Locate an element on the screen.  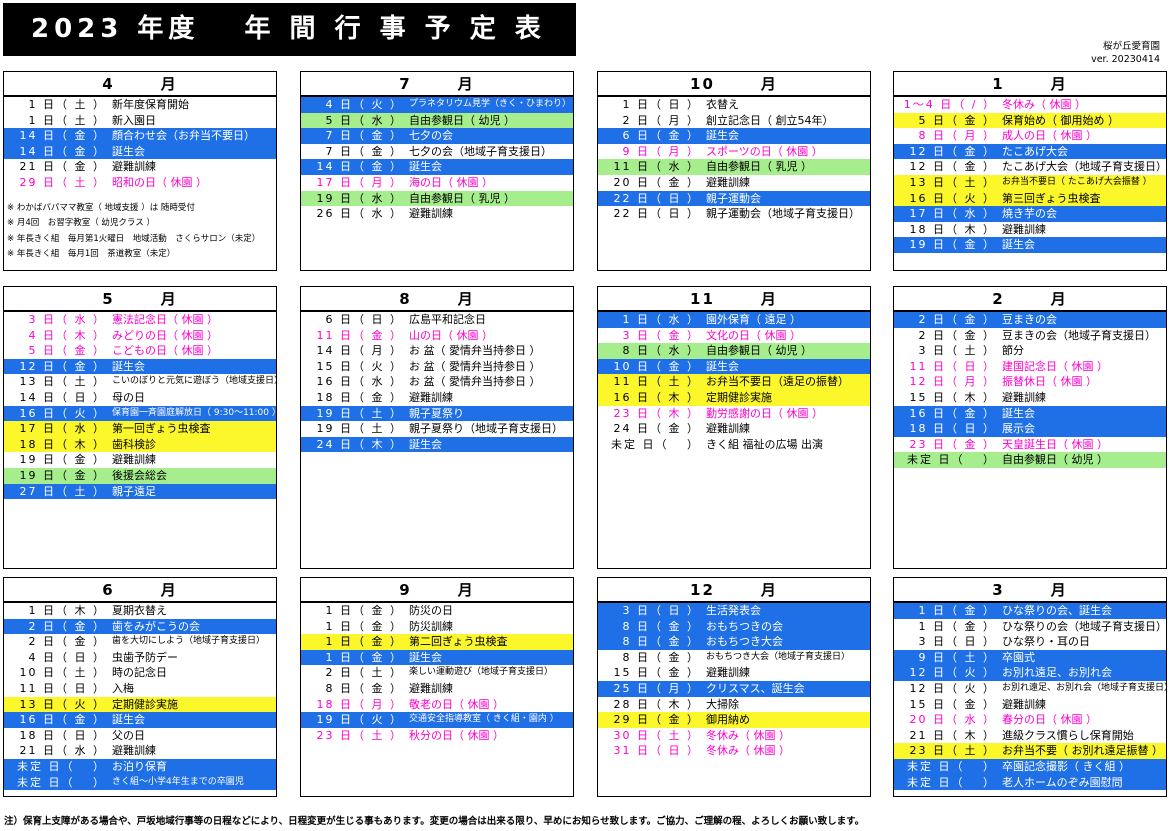
event-title: 親子遠足 is located at coordinates (134, 491).